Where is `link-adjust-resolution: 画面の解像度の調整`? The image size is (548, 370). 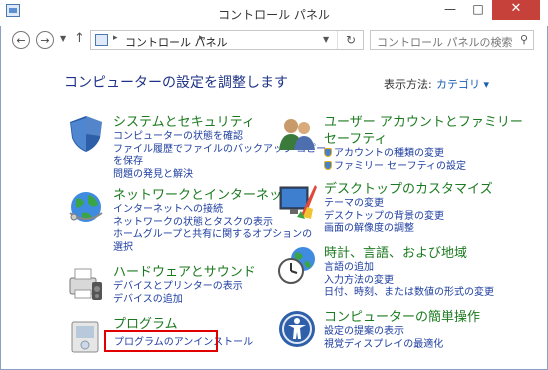 link-adjust-resolution: 画面の解像度の調整 is located at coordinates (384, 229).